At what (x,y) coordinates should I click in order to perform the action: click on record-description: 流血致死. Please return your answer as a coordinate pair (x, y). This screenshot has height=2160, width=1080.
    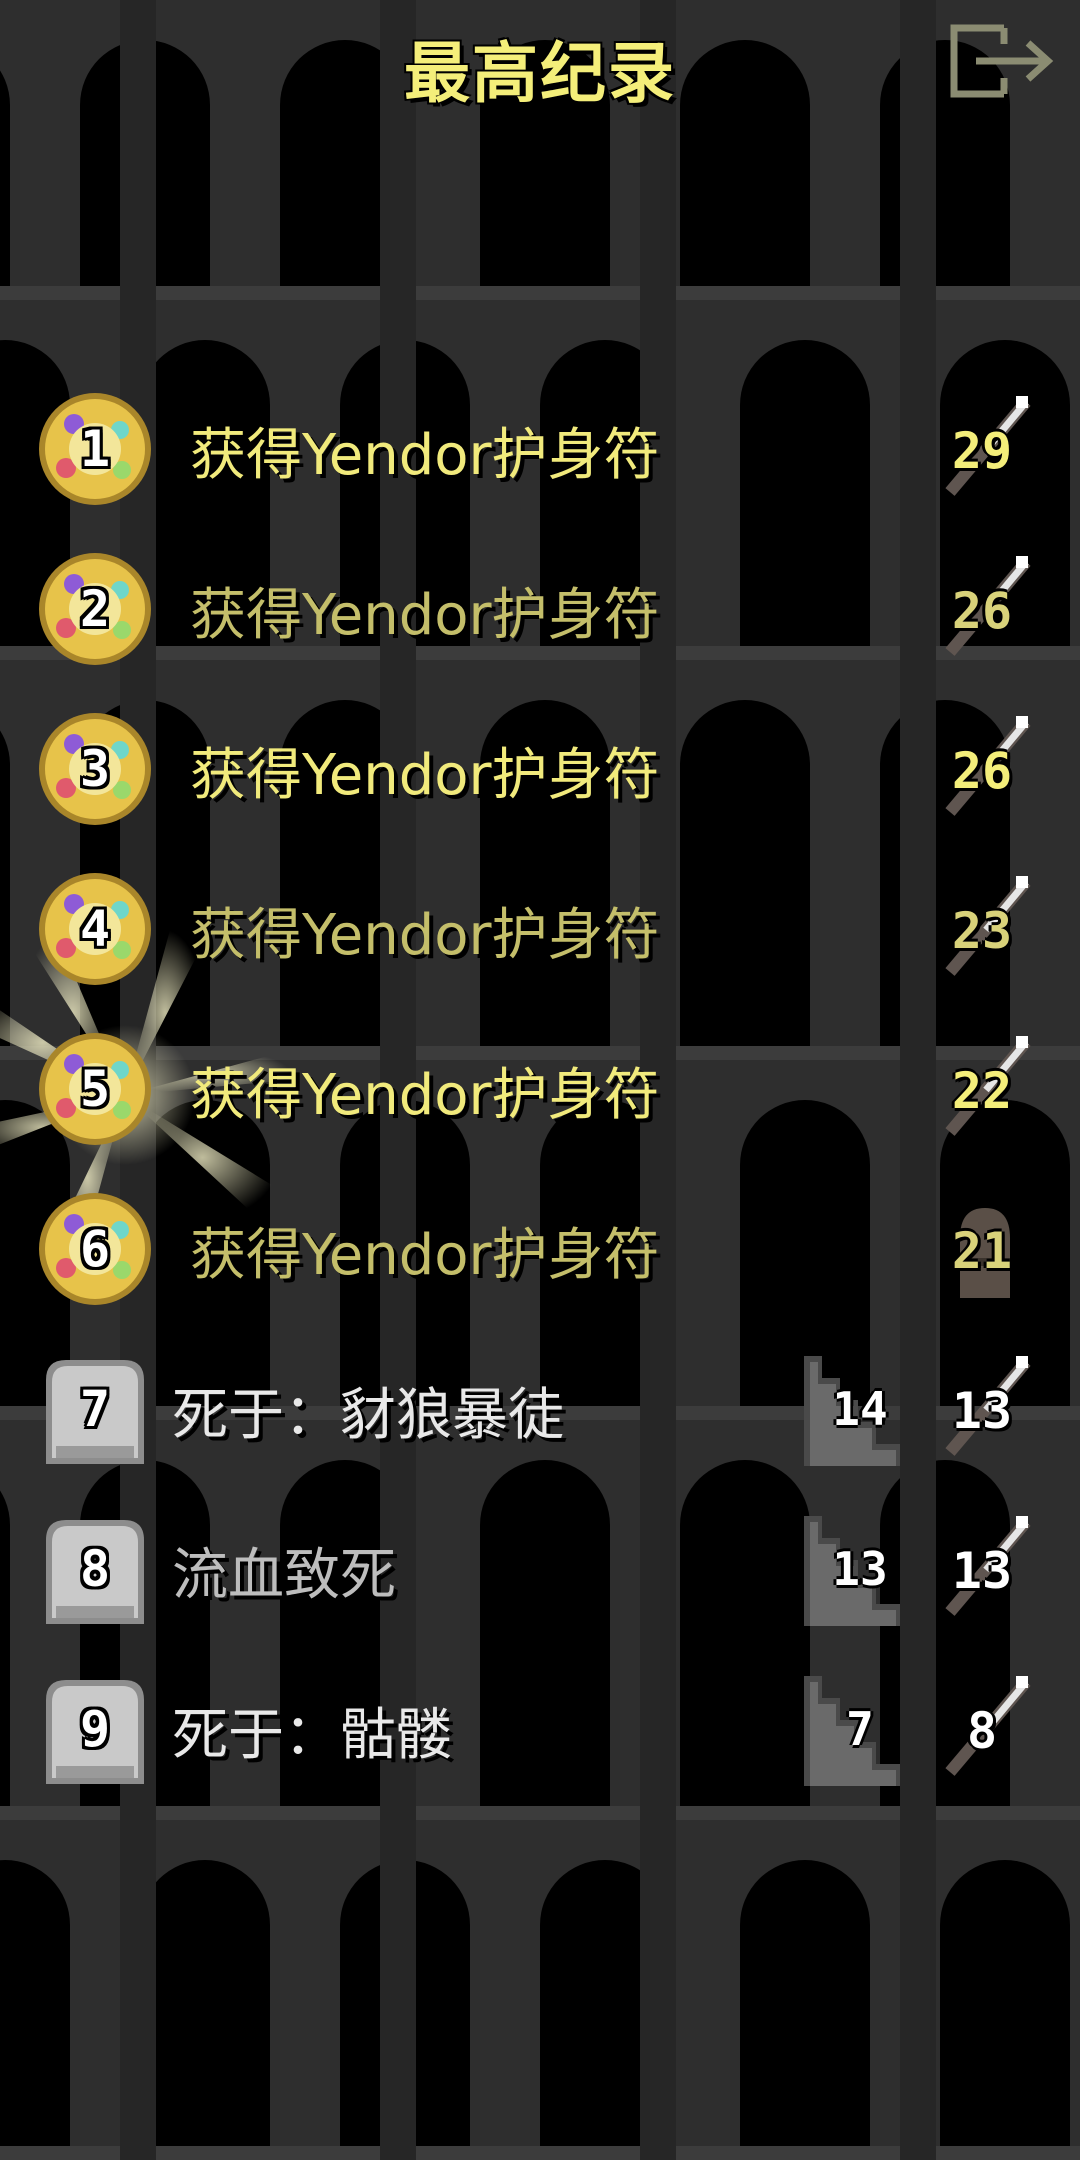
    Looking at the image, I should click on (284, 1575).